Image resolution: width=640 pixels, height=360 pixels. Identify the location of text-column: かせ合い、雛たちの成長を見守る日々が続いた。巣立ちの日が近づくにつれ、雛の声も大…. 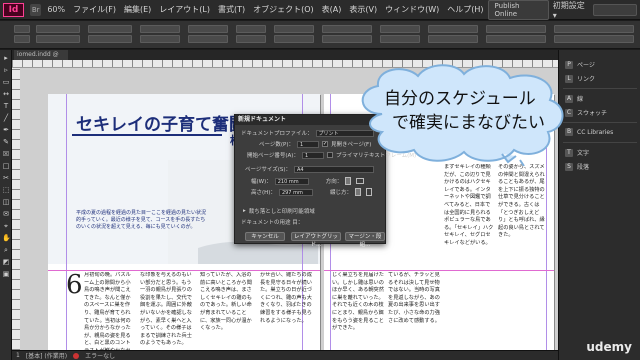
(287, 316).